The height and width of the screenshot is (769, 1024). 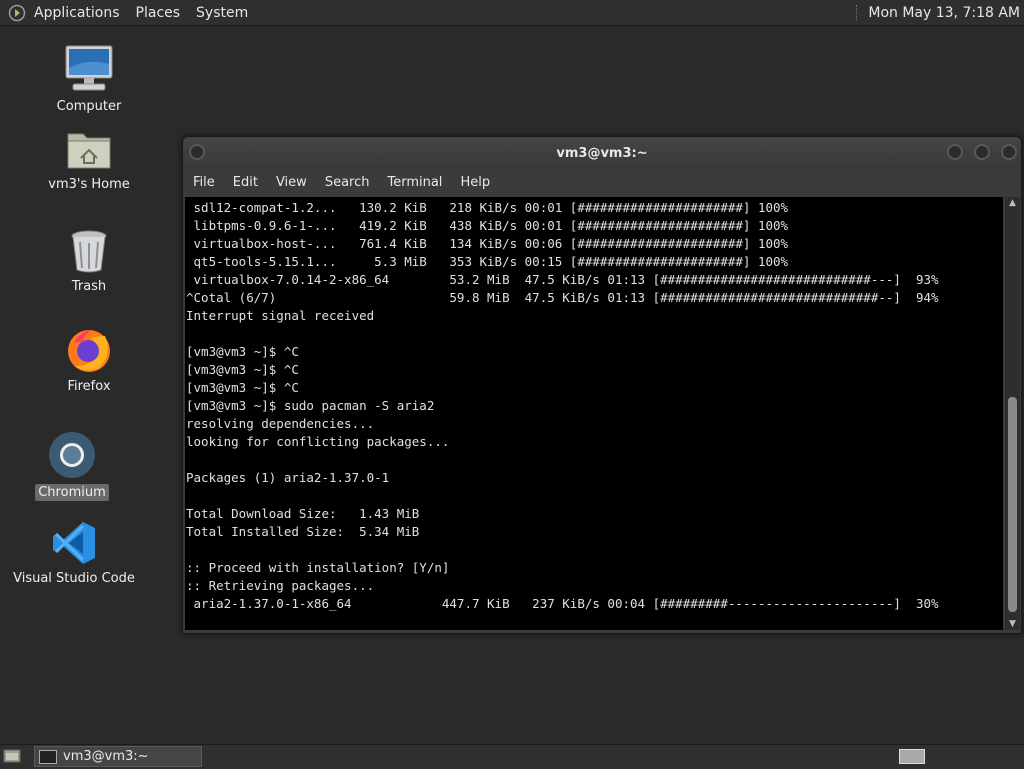 I want to click on terminal-line: Total Installed Size: 5.34 MiB, so click(x=303, y=531).